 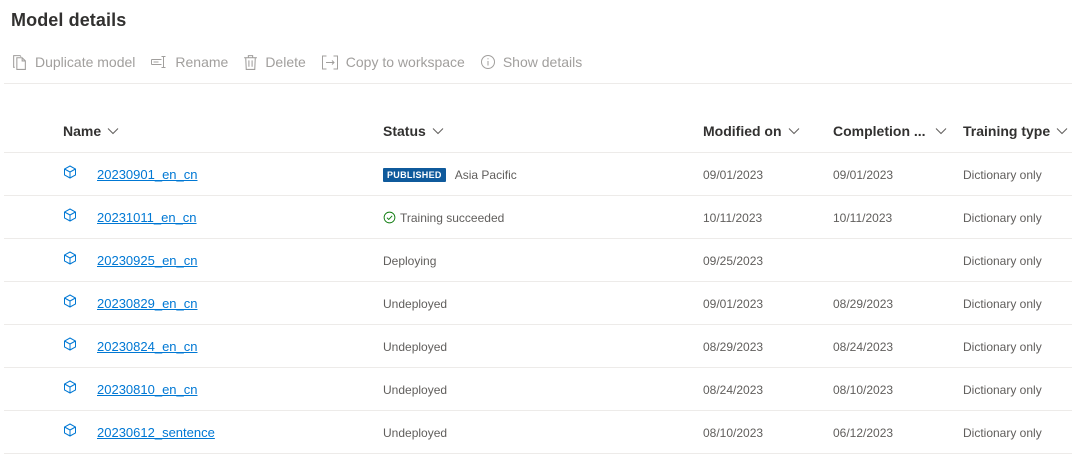 I want to click on completion-cell: 08/29/2023, so click(x=863, y=303).